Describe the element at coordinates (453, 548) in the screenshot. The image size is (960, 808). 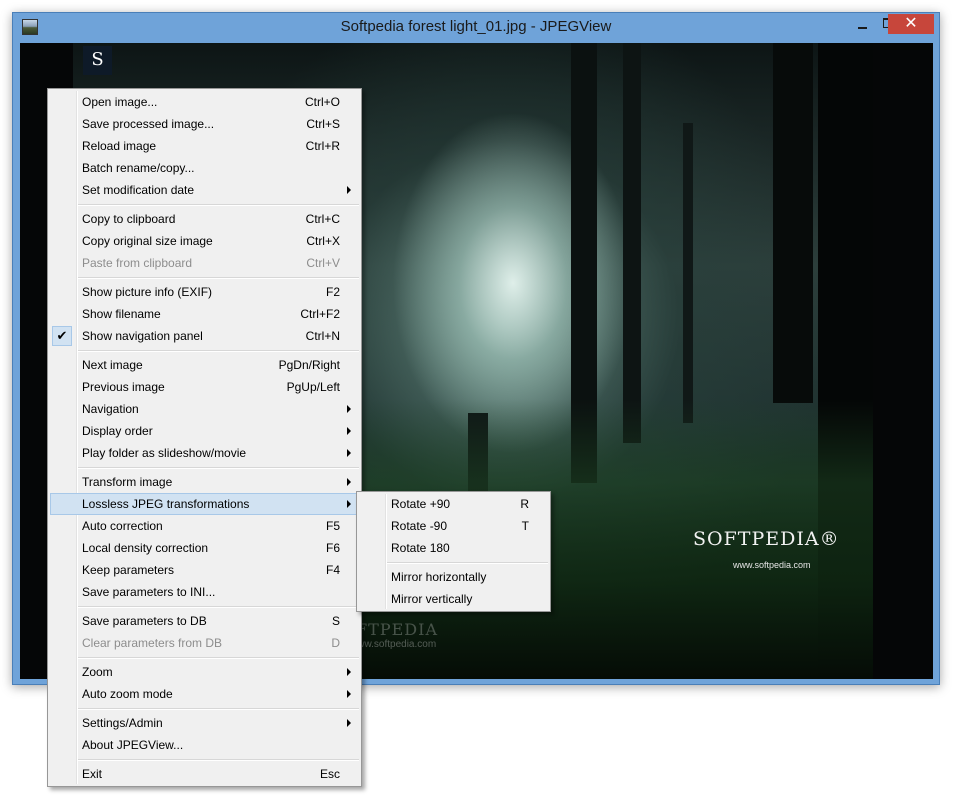
I see `submenu-item-rotate-180: Rotate 180` at that location.